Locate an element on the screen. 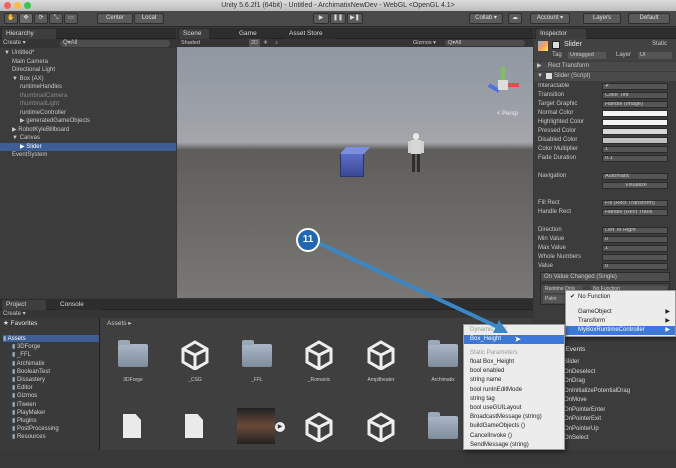  arrow-shaft is located at coordinates (406, 284).